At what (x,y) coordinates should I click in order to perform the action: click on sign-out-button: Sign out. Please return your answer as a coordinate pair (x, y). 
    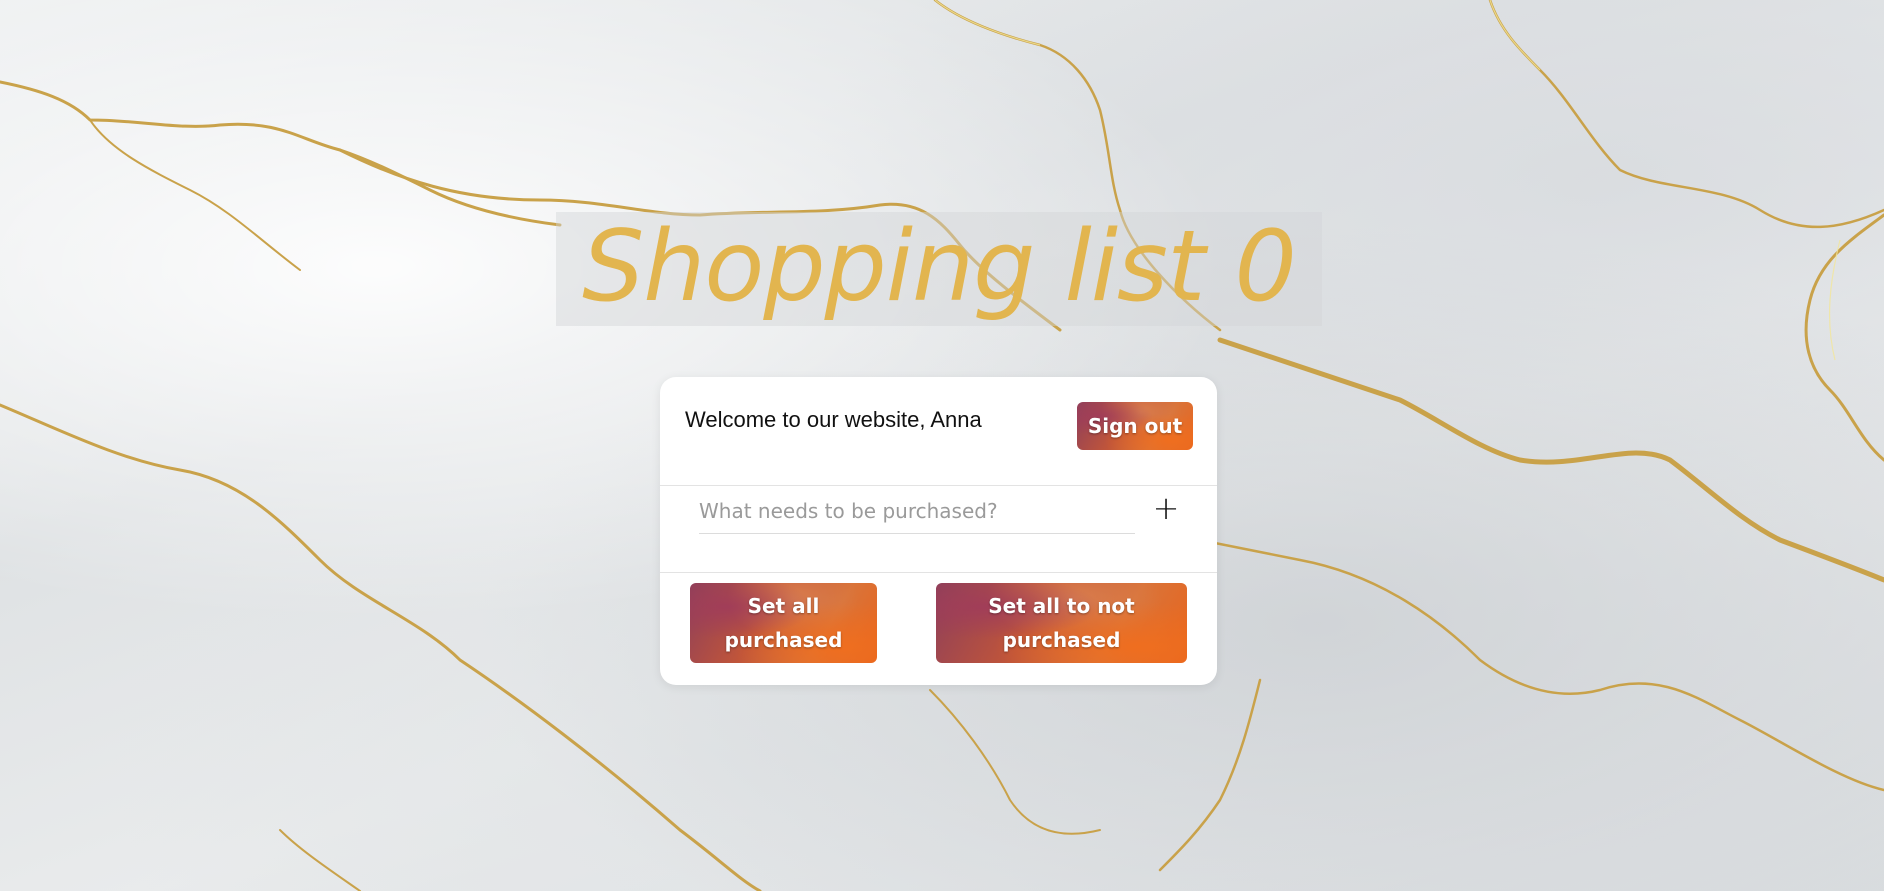
    Looking at the image, I should click on (1135, 426).